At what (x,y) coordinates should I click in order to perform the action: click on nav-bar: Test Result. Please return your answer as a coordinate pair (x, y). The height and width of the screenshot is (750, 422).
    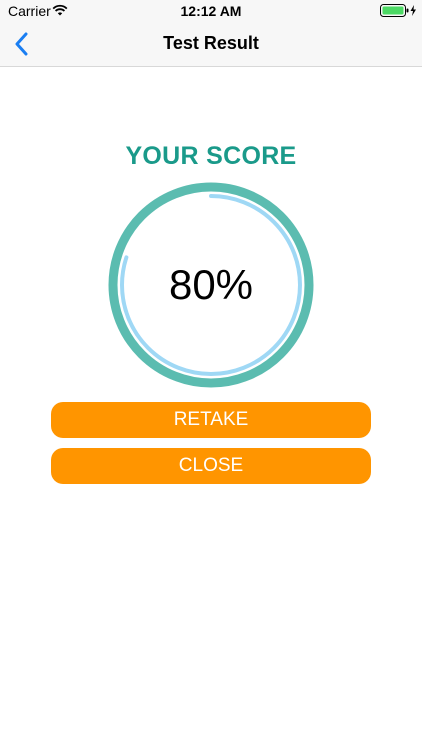
    Looking at the image, I should click on (211, 44).